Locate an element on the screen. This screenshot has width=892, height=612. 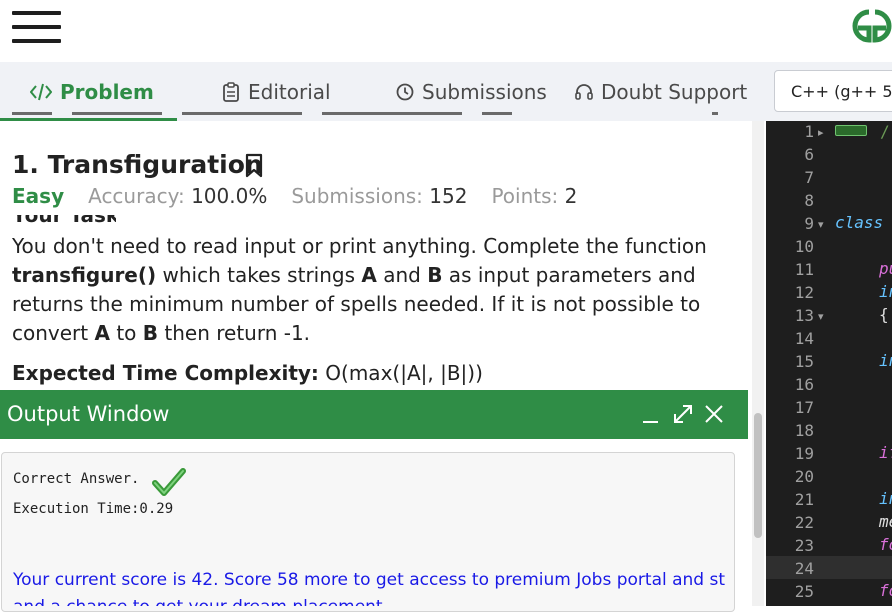
clock-icon is located at coordinates (405, 91).